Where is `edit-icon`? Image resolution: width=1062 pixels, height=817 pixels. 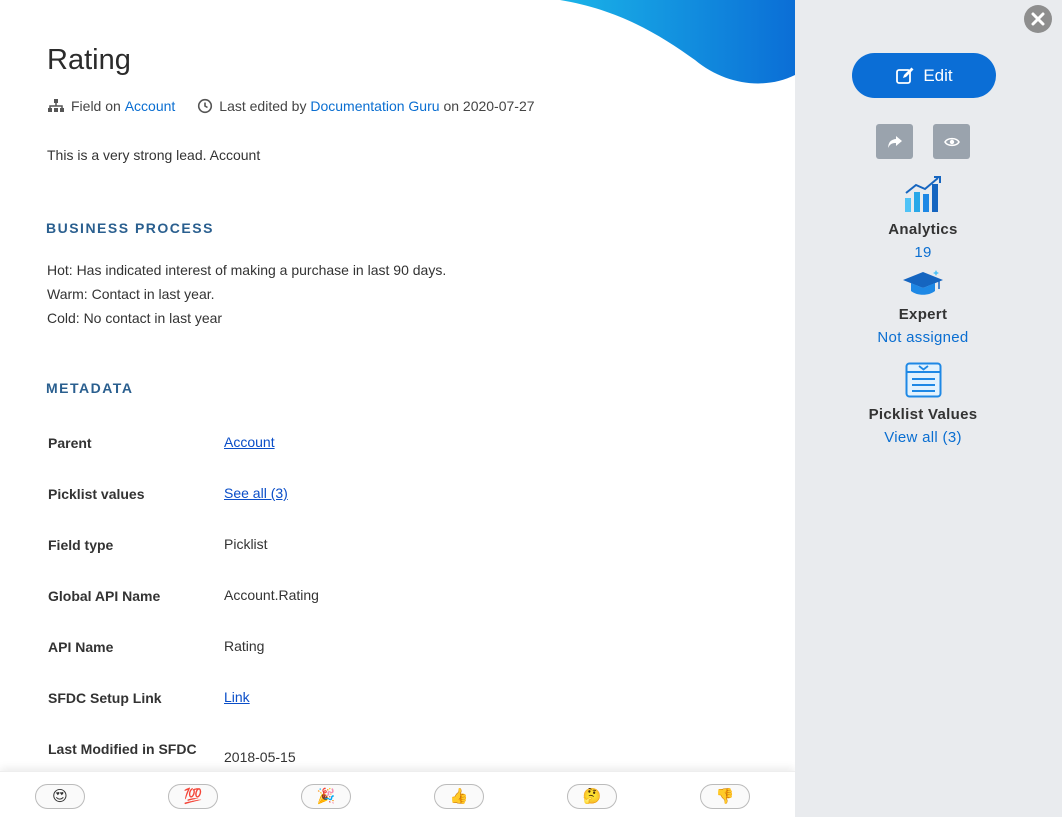 edit-icon is located at coordinates (905, 75).